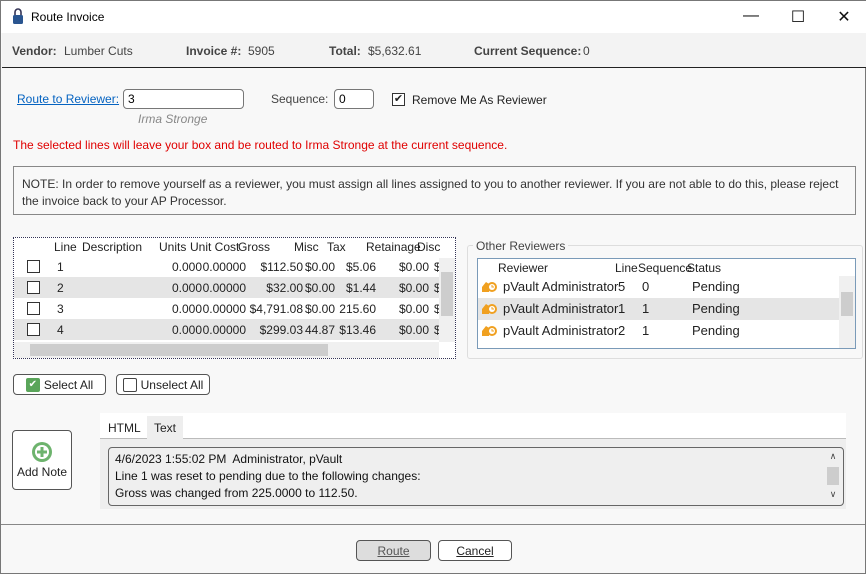 This screenshot has height=574, width=866. I want to click on column-header-tax: Tax, so click(336, 247).